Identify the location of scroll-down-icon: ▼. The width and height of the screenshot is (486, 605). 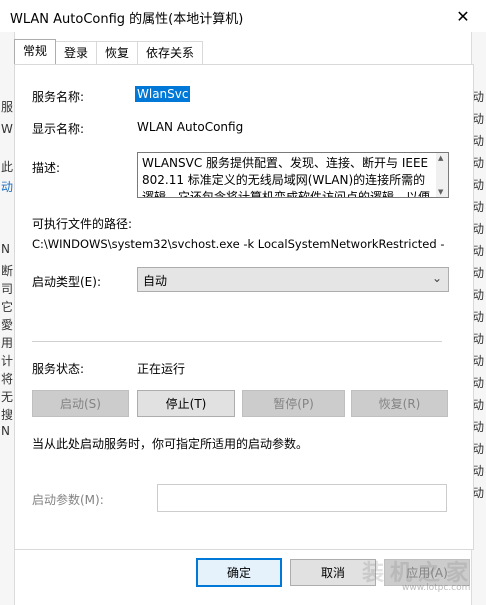
(440, 192).